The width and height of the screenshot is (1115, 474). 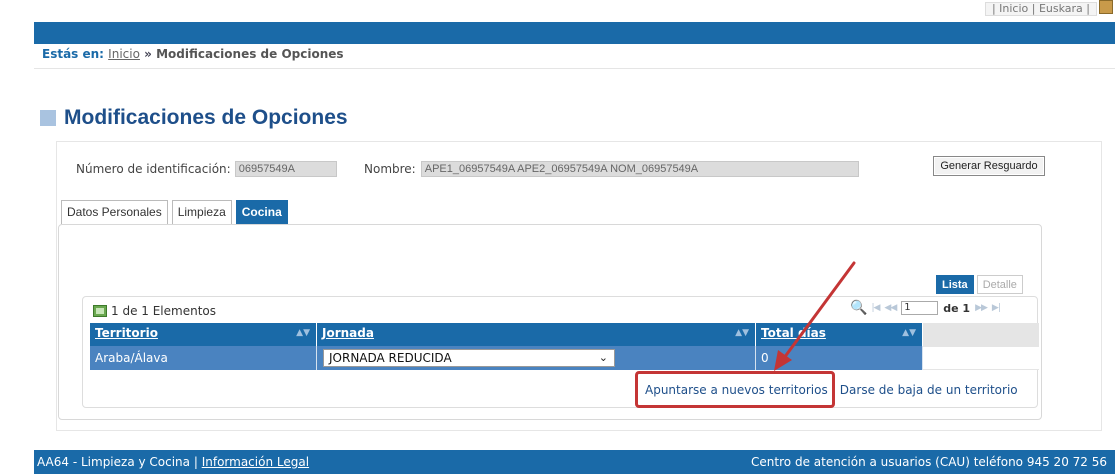 What do you see at coordinates (574, 33) in the screenshot?
I see `header-bar` at bounding box center [574, 33].